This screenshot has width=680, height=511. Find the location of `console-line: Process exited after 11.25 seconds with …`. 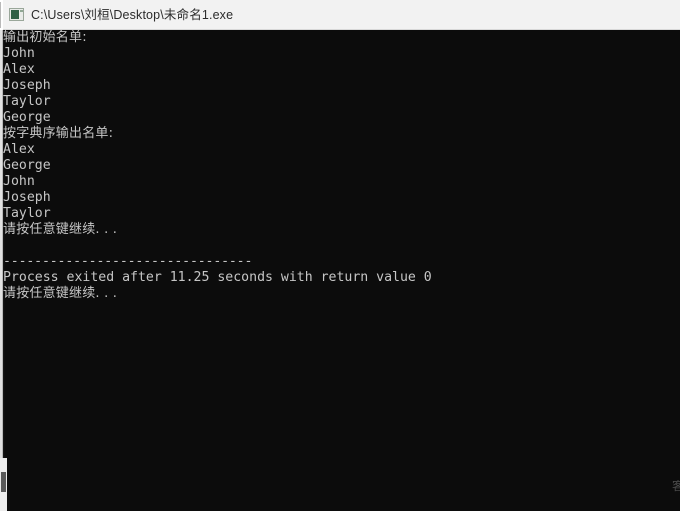

console-line: Process exited after 11.25 seconds with … is located at coordinates (217, 277).